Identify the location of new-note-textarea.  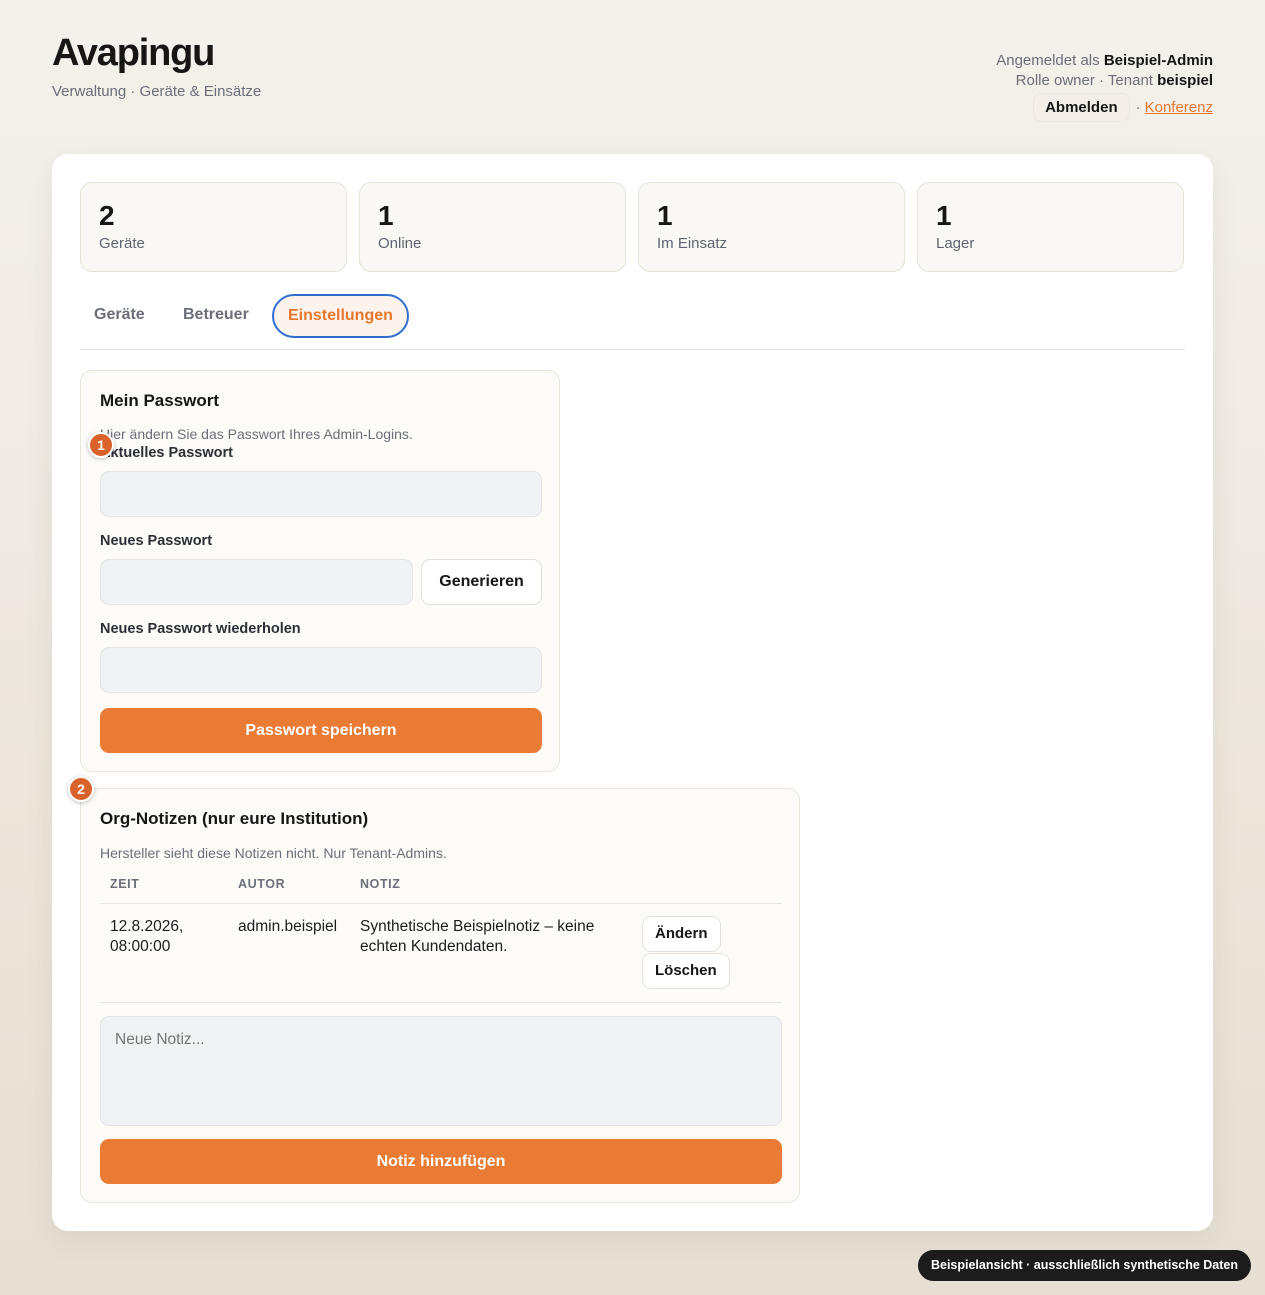
(441, 1071).